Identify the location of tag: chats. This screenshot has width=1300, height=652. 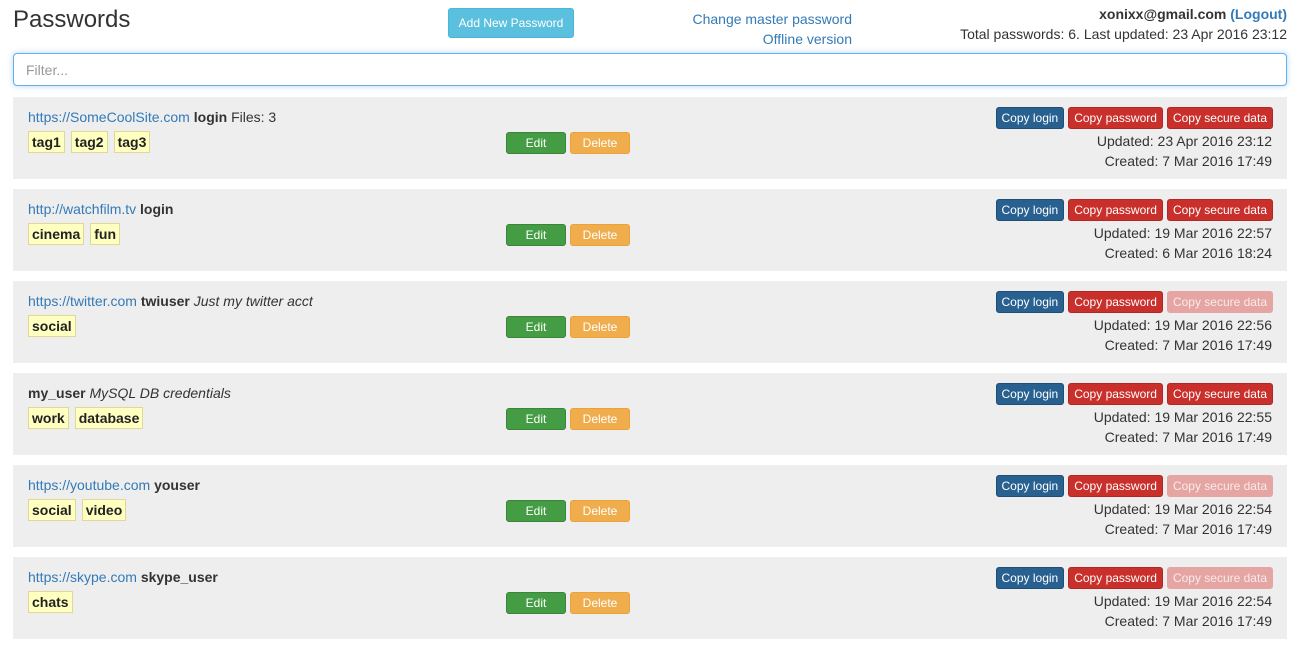
(50, 602).